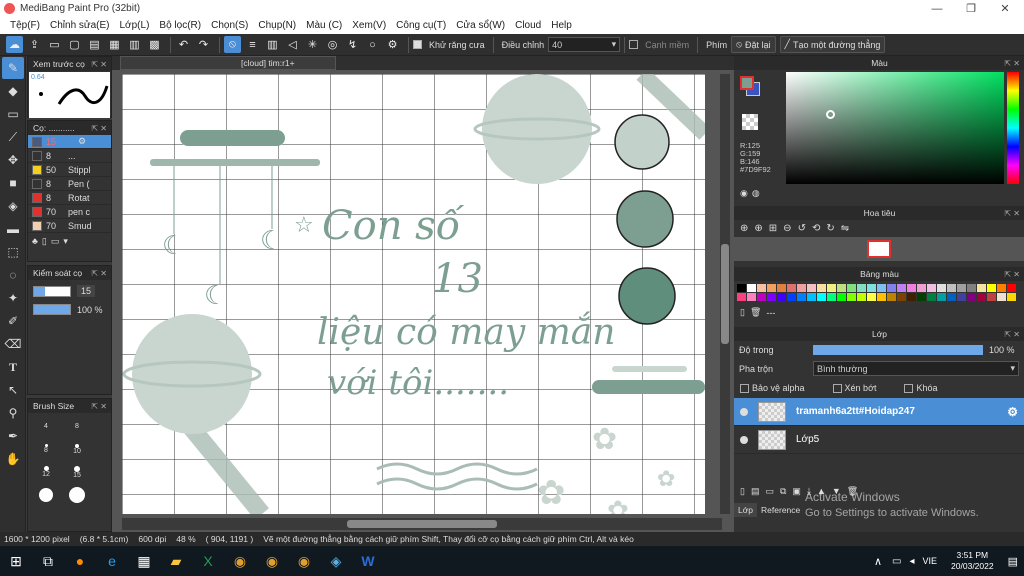 This screenshot has width=1024, height=576. I want to click on new-brush-icon: ▯, so click(44, 241).